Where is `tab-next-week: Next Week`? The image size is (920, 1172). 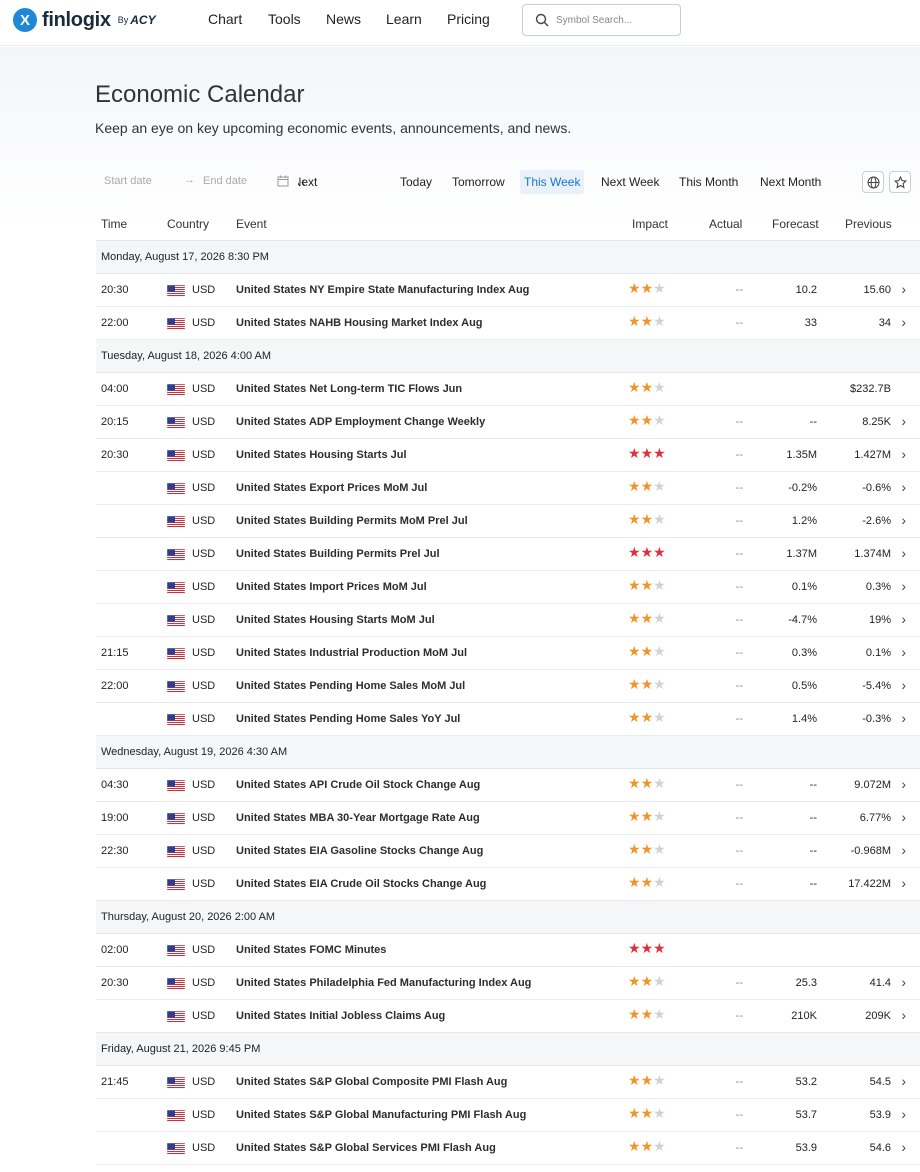 tab-next-week: Next Week is located at coordinates (630, 182).